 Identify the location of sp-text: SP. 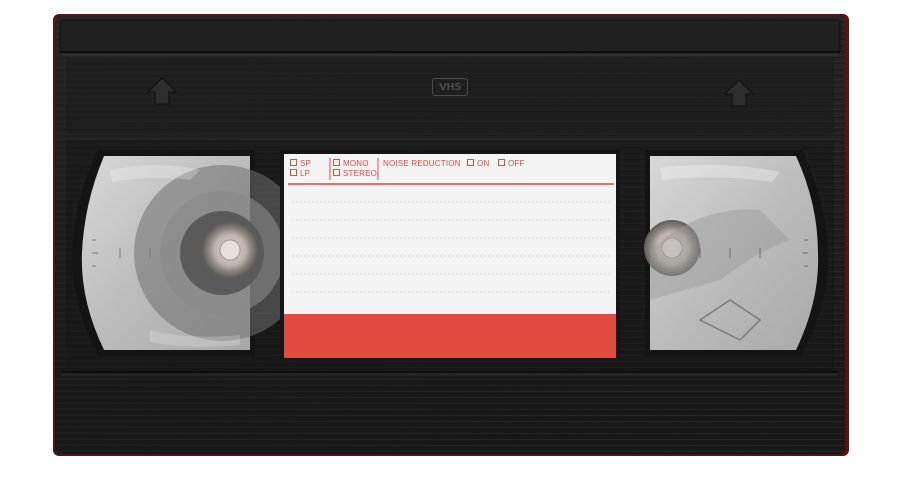
(306, 163).